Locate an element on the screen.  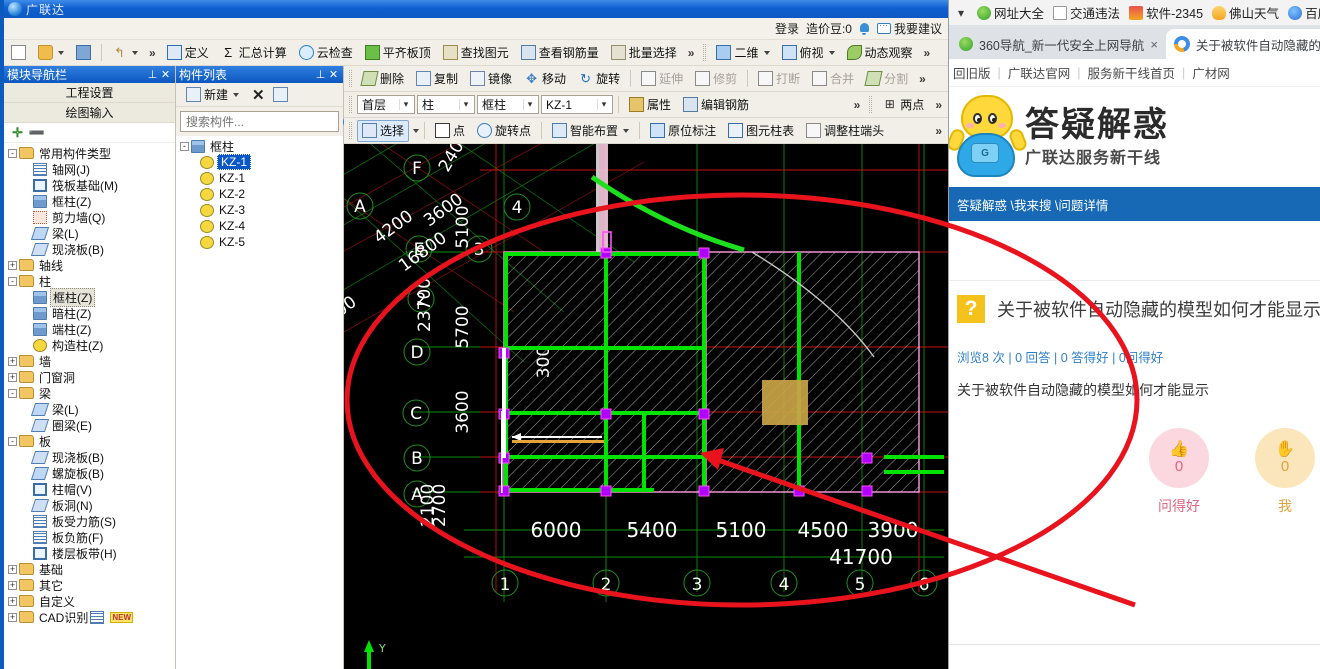
context-toolbar-overflow: » is located at coordinates (857, 105).